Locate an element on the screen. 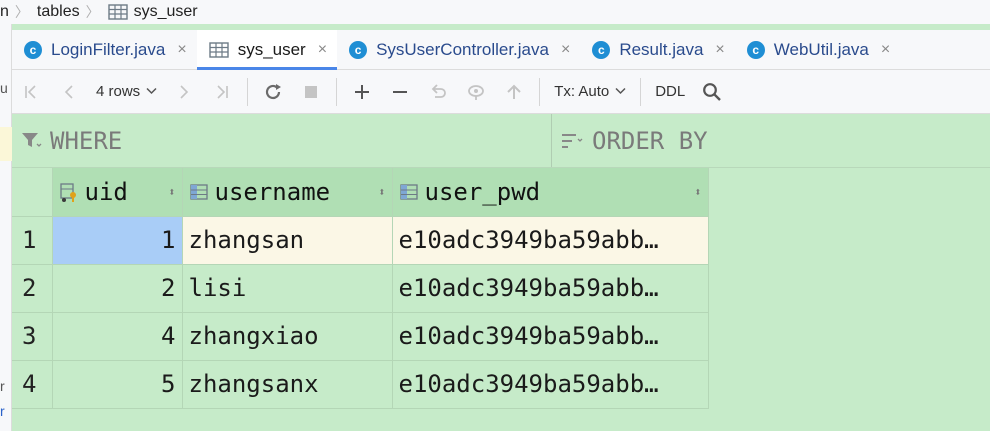 The height and width of the screenshot is (431, 990). stop-icon is located at coordinates (311, 92).